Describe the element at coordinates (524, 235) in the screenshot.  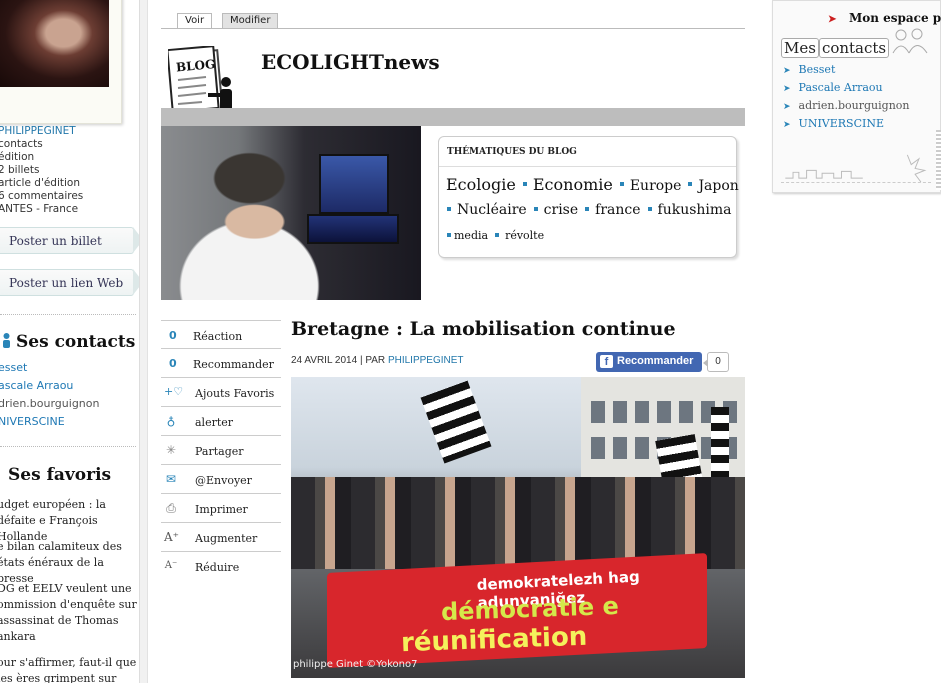
I see `theme-tag: révolte` at that location.